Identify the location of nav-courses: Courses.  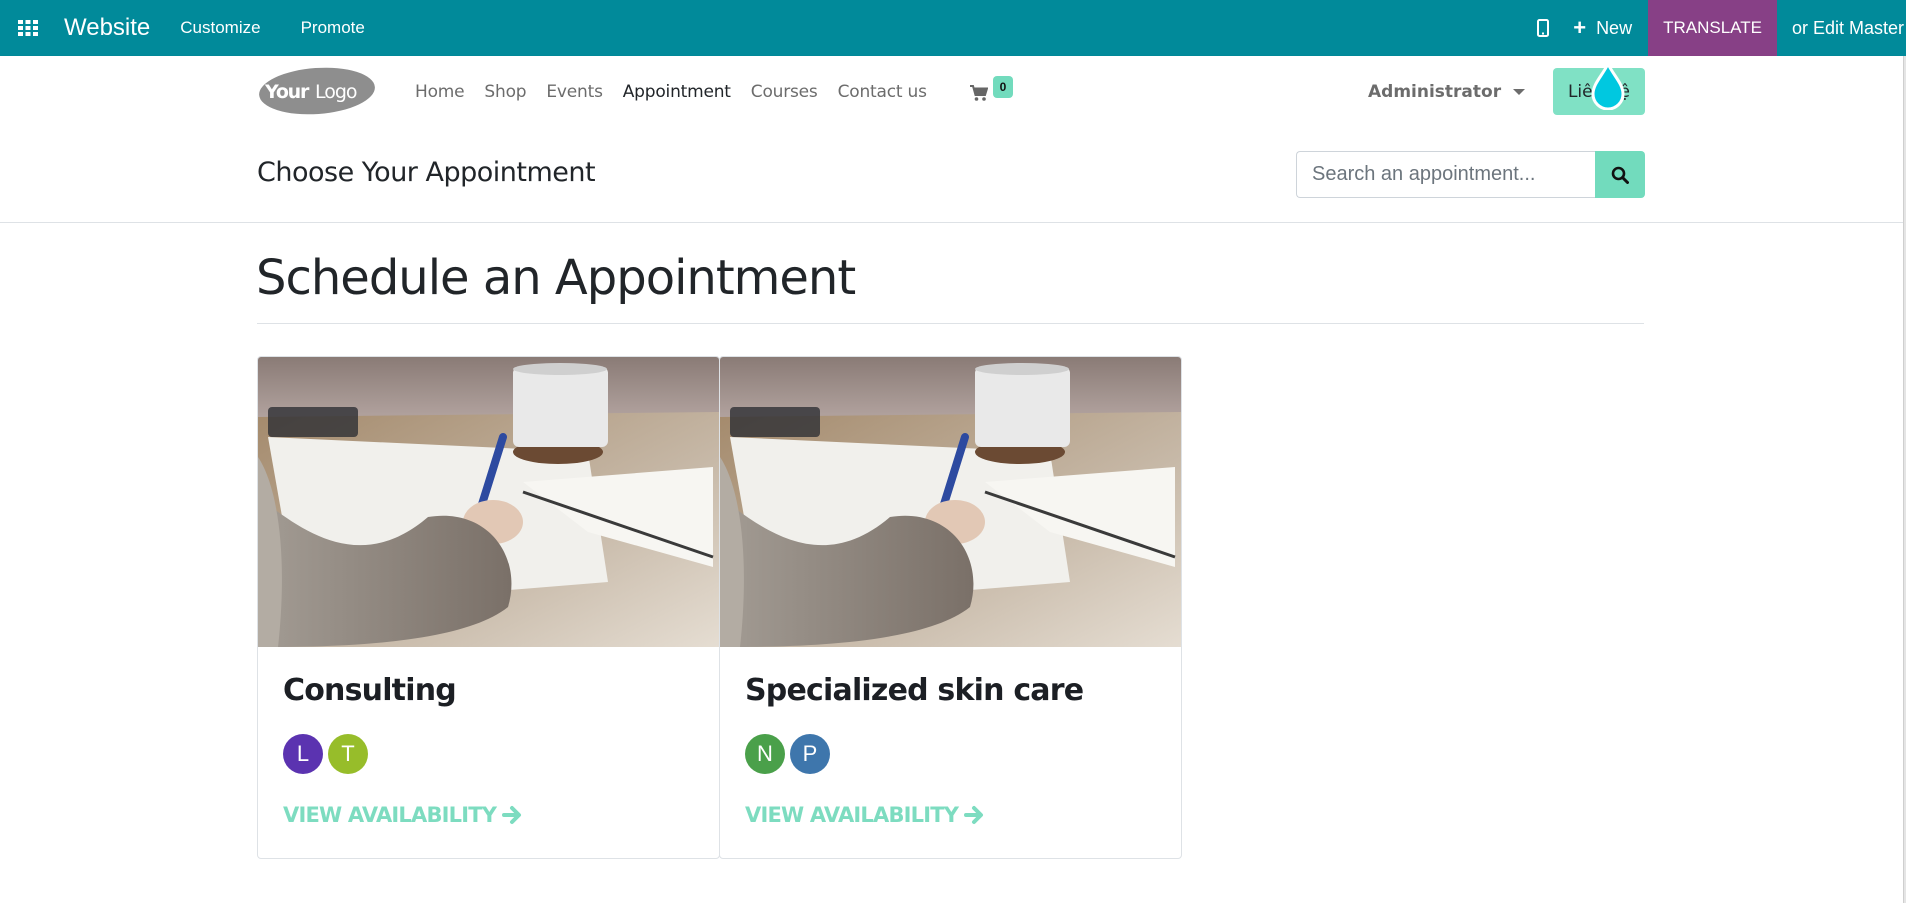
(784, 92).